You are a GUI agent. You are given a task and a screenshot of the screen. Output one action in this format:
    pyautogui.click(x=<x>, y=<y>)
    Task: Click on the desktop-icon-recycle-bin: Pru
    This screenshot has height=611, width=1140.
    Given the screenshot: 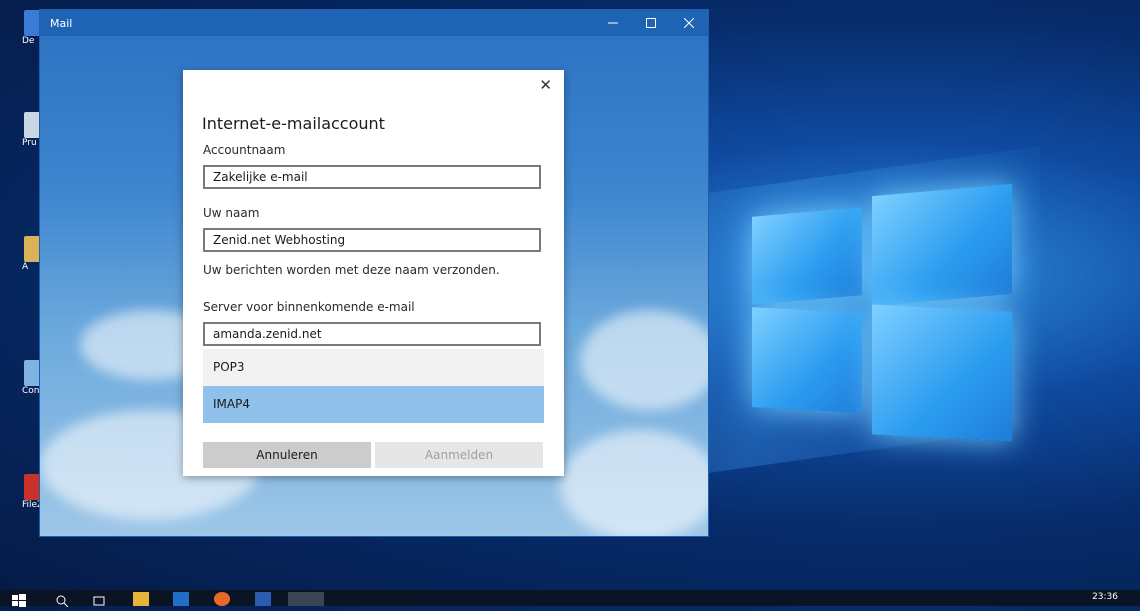 What is the action you would take?
    pyautogui.click(x=23, y=130)
    